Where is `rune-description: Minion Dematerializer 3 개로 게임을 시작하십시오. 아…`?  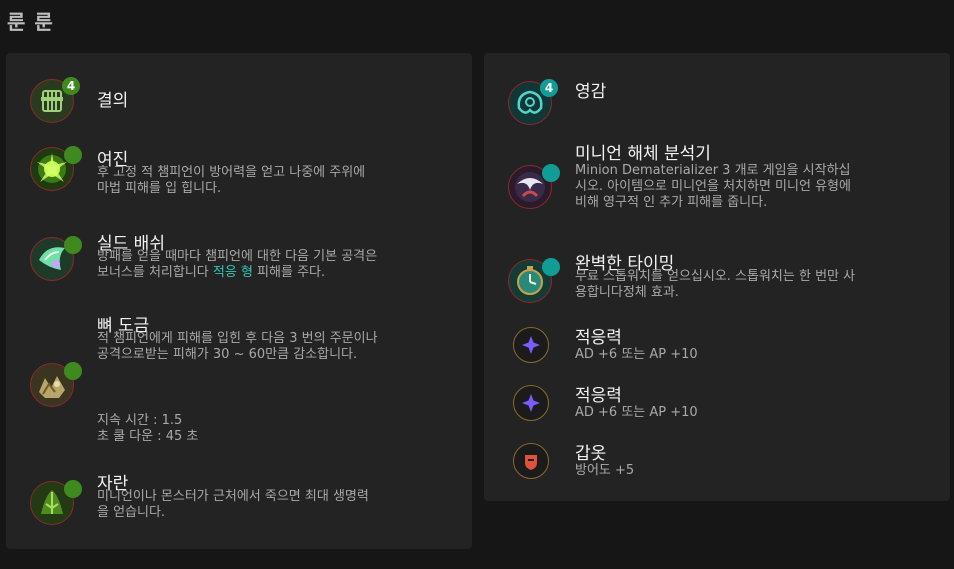 rune-description: Minion Dematerializer 3 개로 게임을 시작하십시오. 아… is located at coordinates (713, 186).